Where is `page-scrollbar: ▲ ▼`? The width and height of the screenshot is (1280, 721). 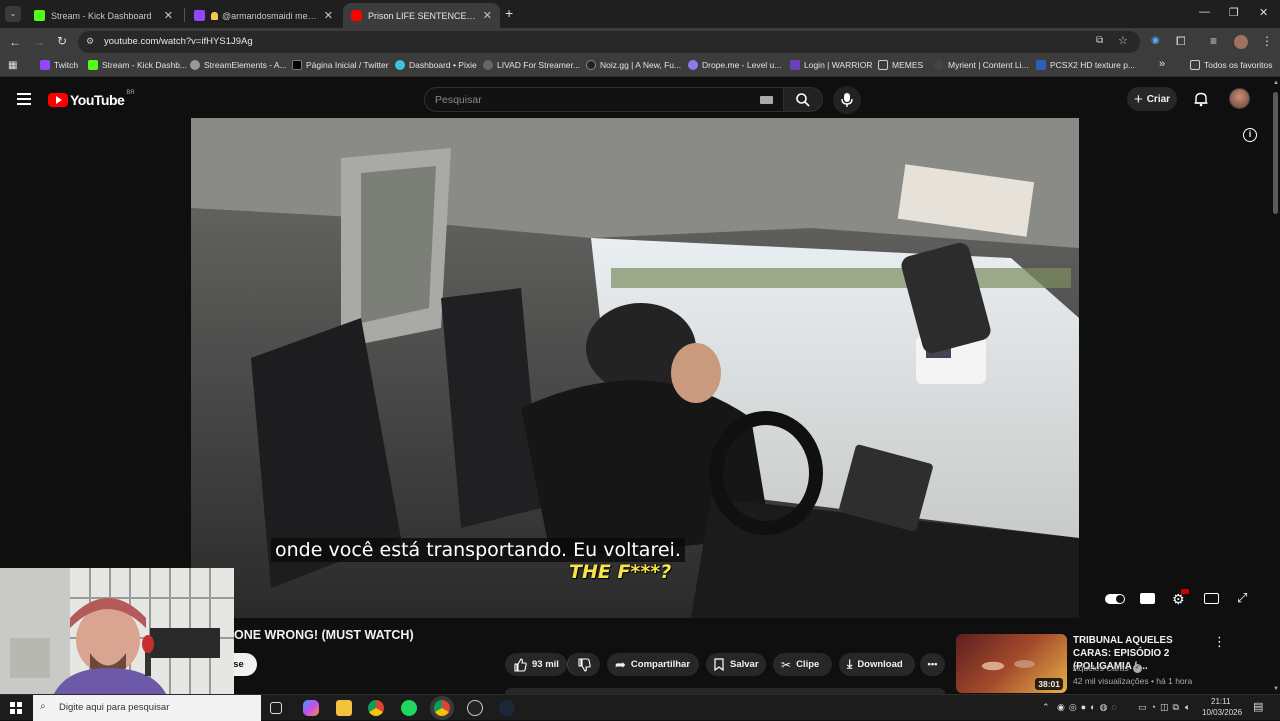
page-scrollbar: ▲ ▼ is located at coordinates (1275, 386).